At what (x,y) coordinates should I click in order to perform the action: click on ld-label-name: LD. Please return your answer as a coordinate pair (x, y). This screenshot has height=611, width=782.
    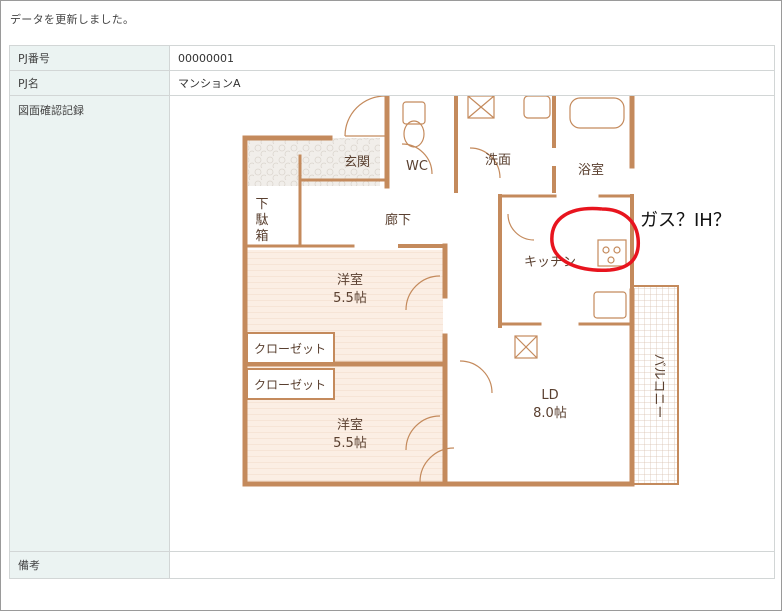
    Looking at the image, I should click on (549, 395).